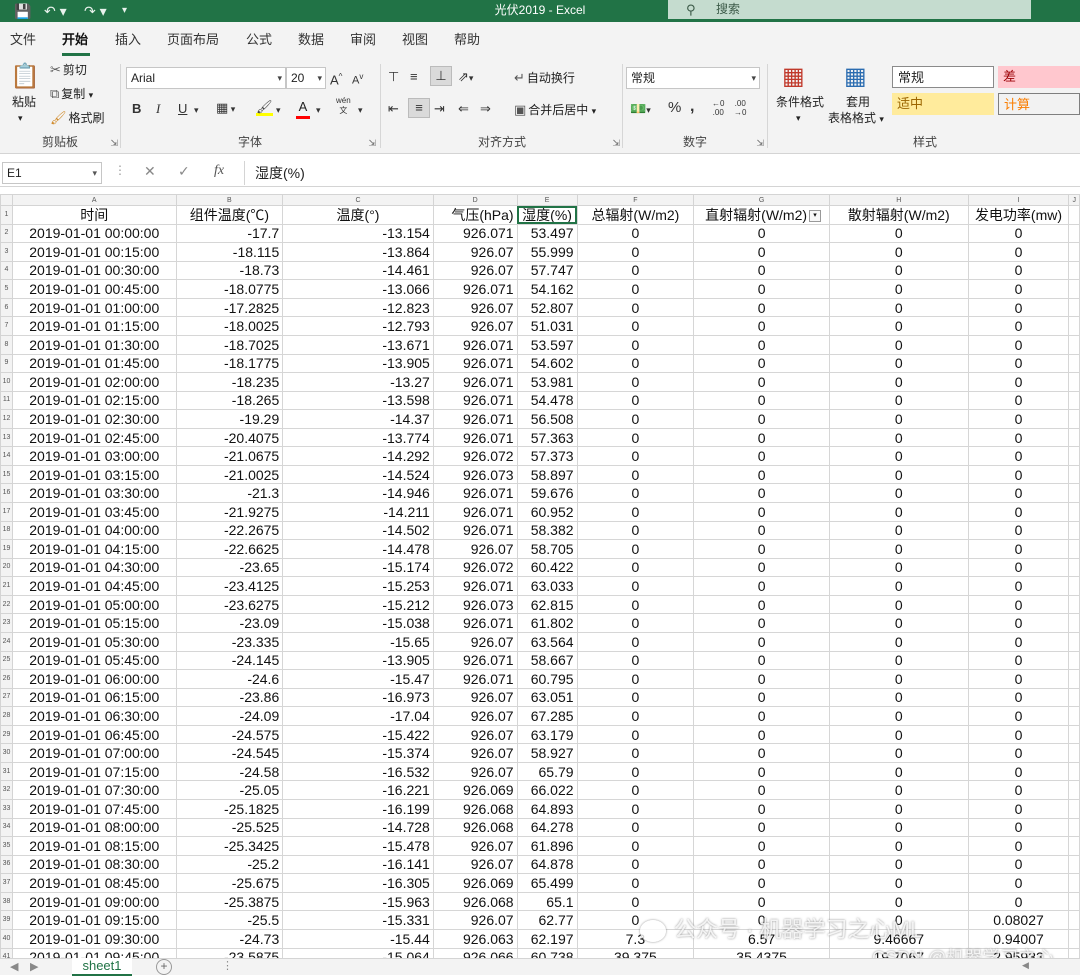  Describe the element at coordinates (358, 883) in the screenshot. I see `cell-temp: -16.305` at that location.